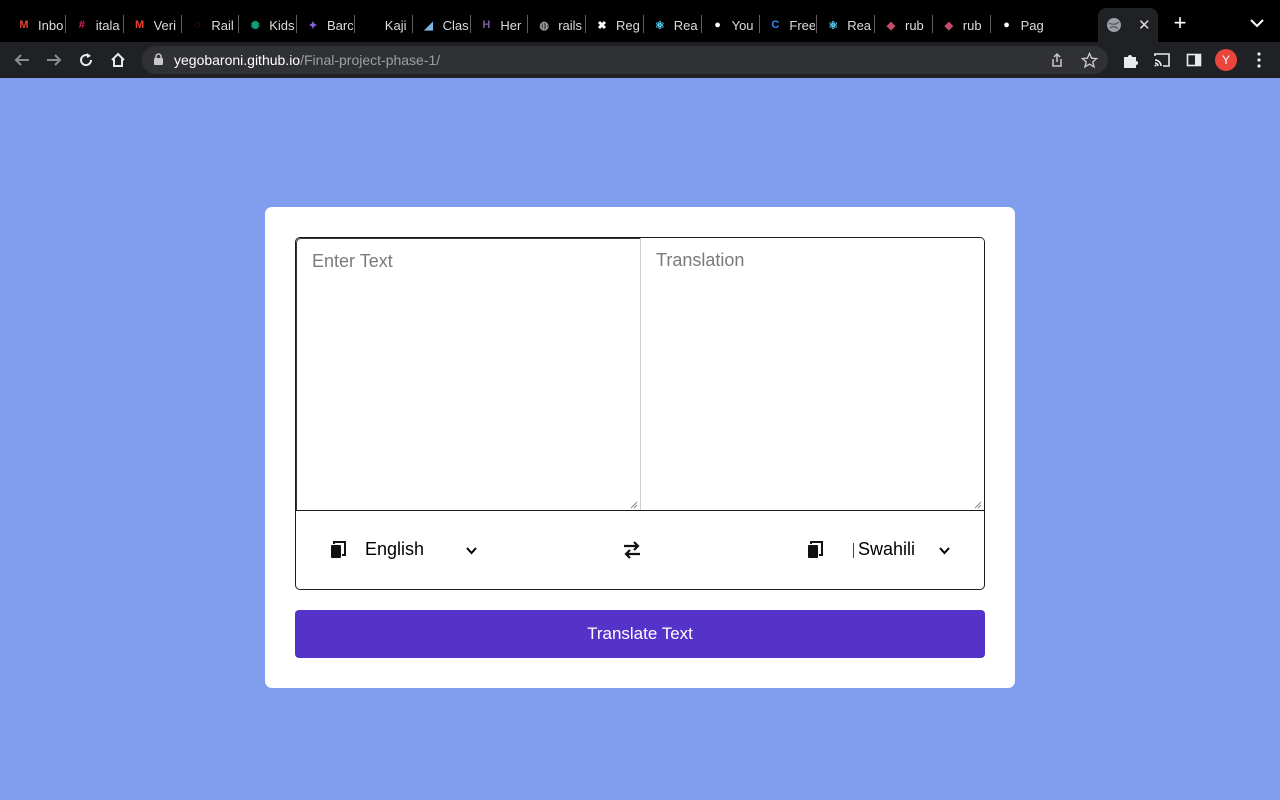  I want to click on regex-icon: ✖, so click(602, 25).